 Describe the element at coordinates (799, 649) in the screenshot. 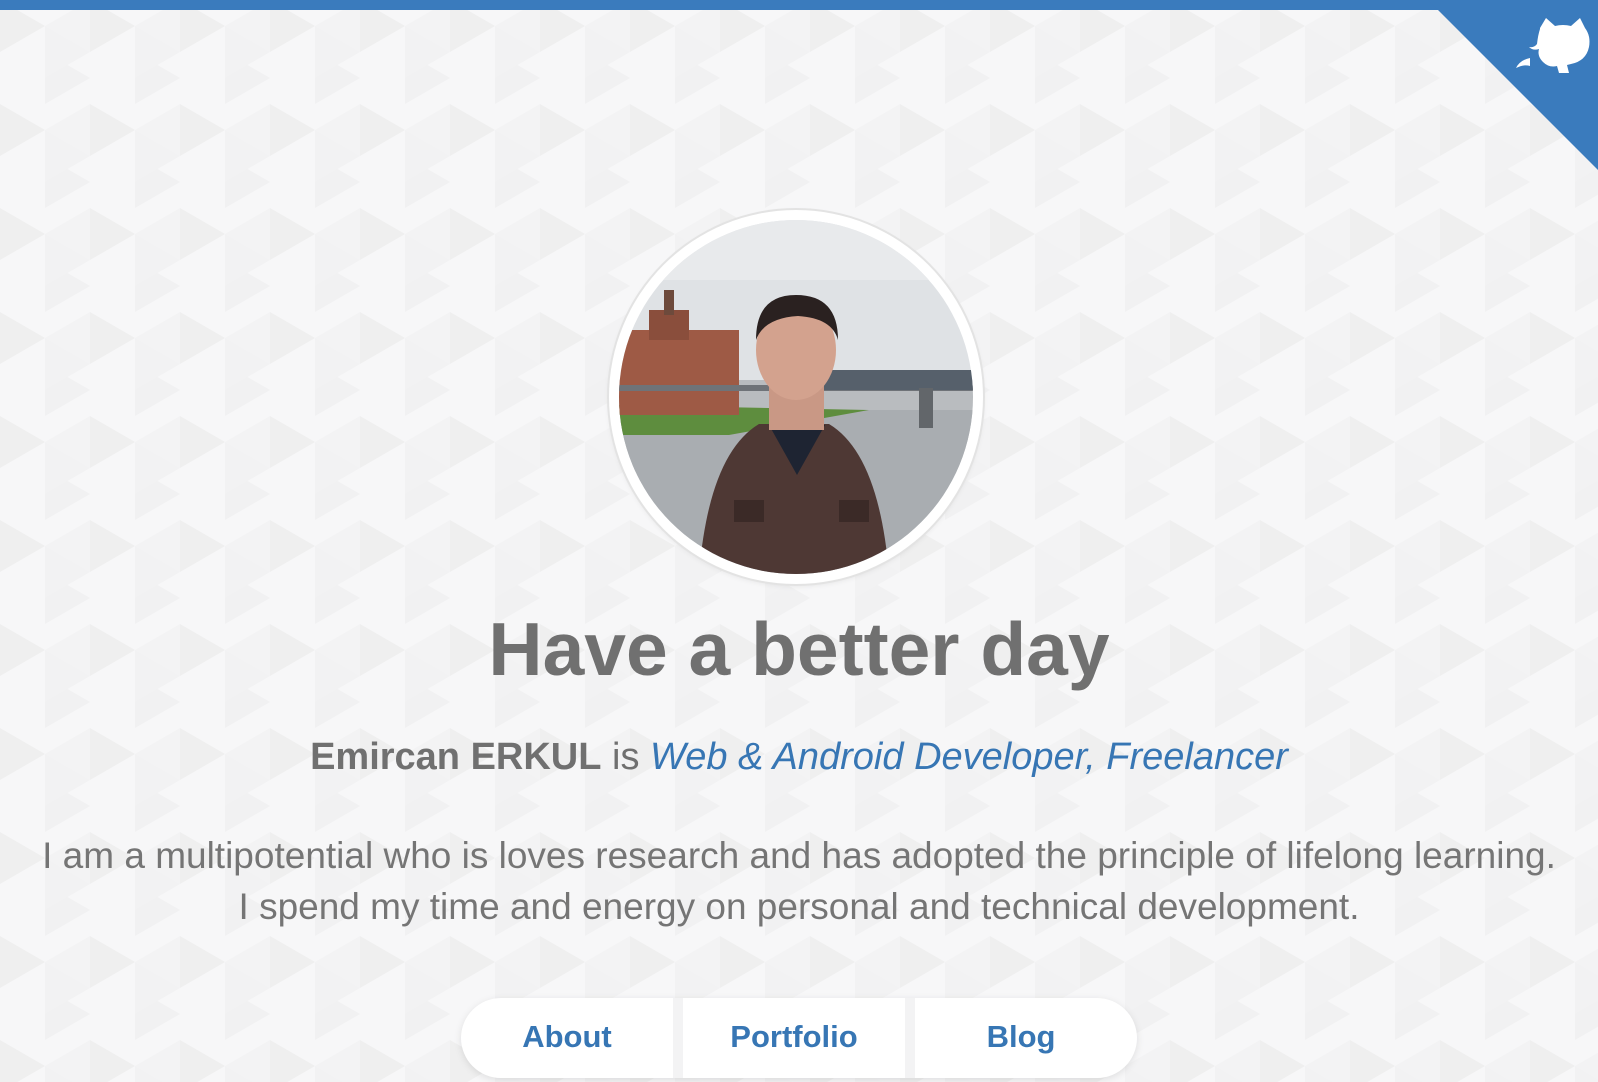

I see `page-title: Have a better day` at that location.